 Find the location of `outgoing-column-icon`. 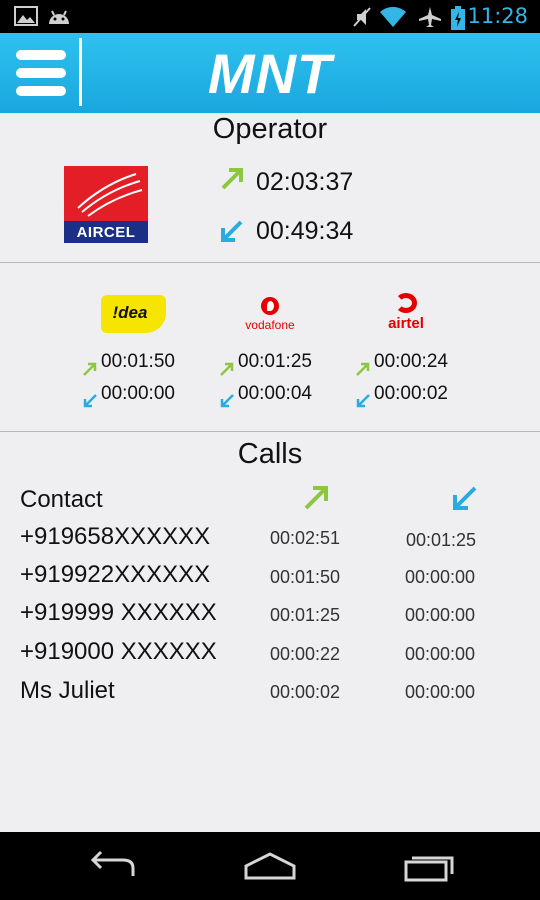

outgoing-column-icon is located at coordinates (316, 500).